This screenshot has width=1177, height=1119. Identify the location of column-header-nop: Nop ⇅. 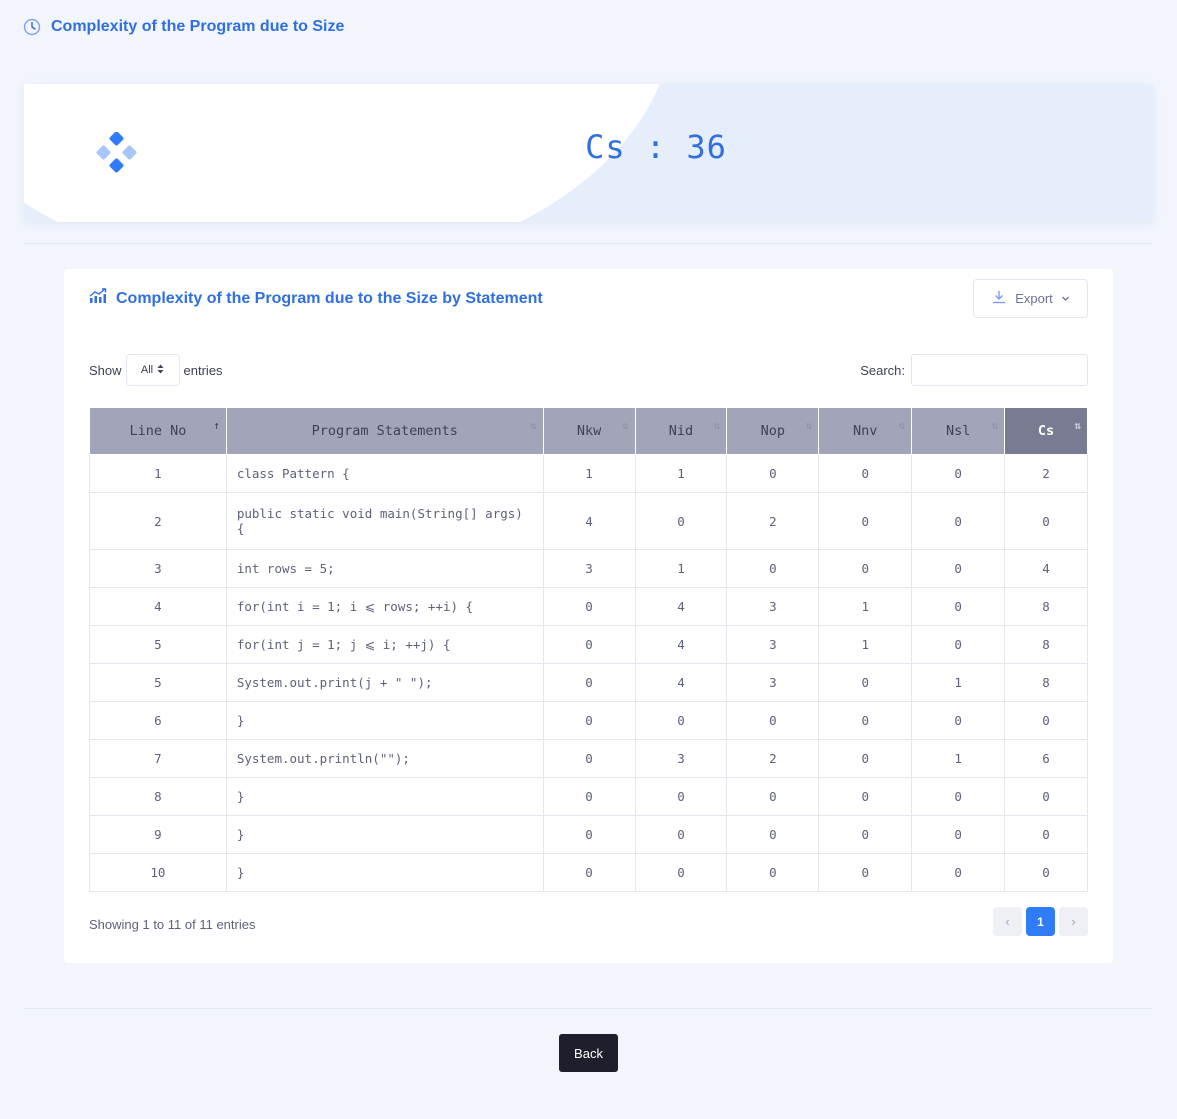
(773, 431).